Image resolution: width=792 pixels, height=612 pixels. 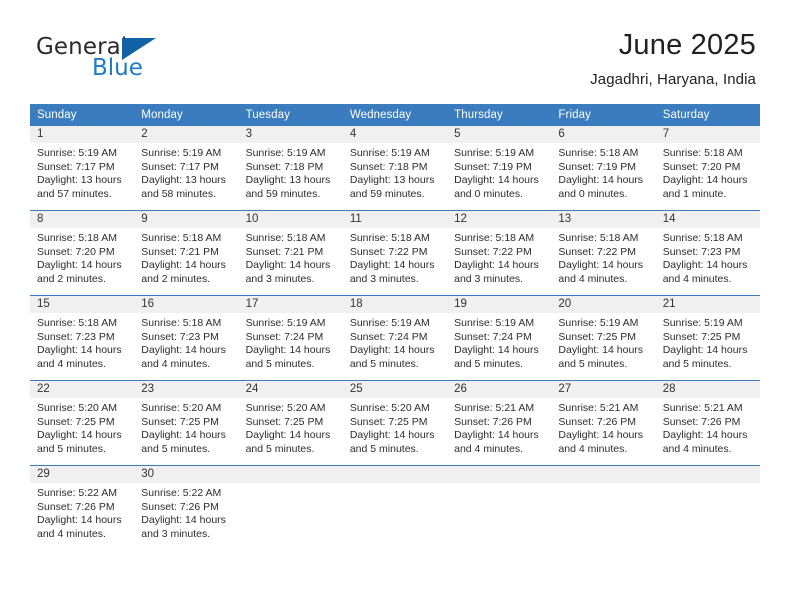 What do you see at coordinates (603, 219) in the screenshot?
I see `day-number: 13` at bounding box center [603, 219].